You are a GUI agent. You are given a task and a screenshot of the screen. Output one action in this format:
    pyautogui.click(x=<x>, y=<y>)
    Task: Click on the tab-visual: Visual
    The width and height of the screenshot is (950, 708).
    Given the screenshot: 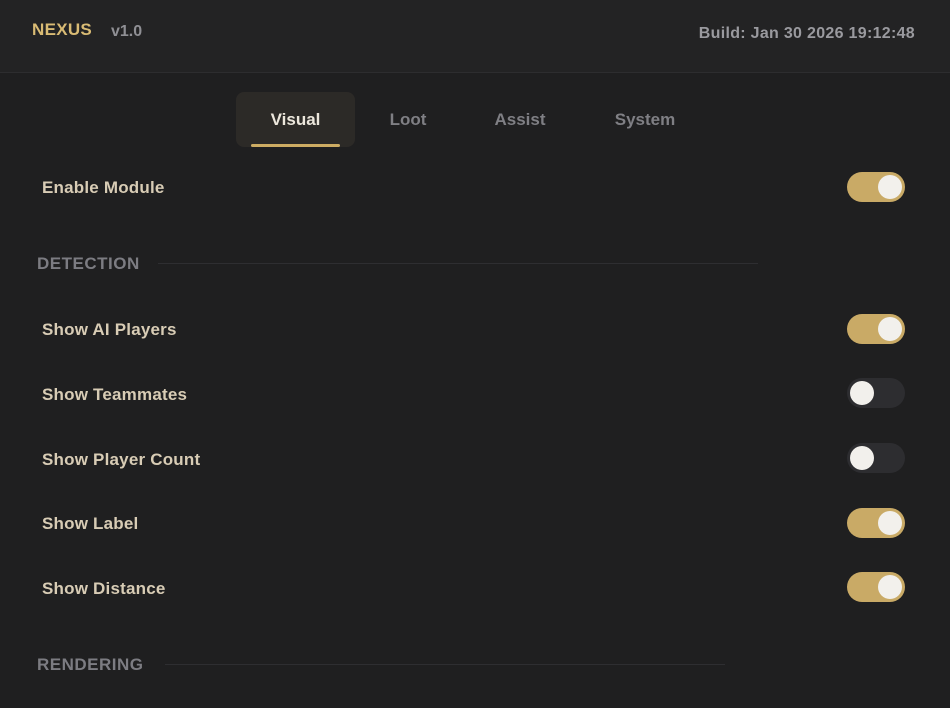 What is the action you would take?
    pyautogui.click(x=295, y=119)
    